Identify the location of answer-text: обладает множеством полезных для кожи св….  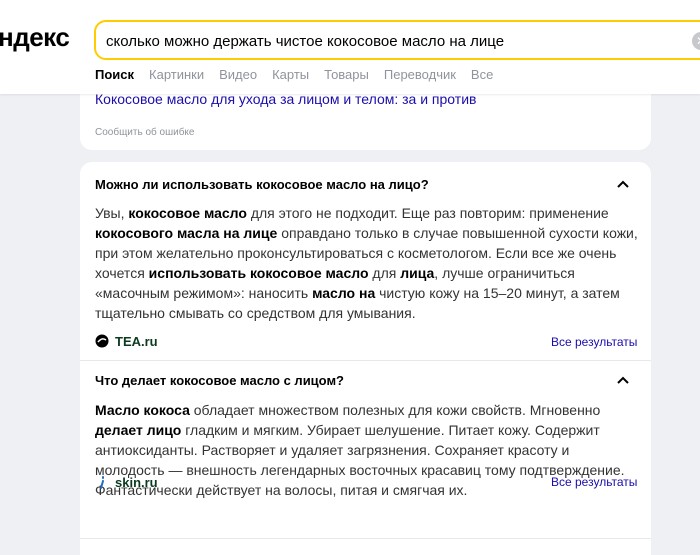
(395, 410).